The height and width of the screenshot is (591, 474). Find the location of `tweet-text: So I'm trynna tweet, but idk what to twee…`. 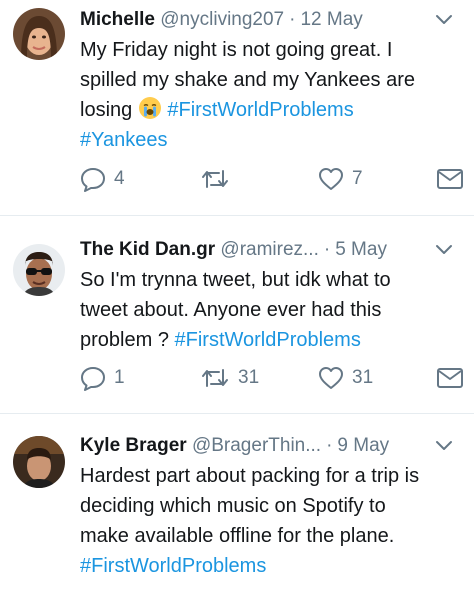

tweet-text: So I'm trynna tweet, but idk what to twee… is located at coordinates (270, 310).